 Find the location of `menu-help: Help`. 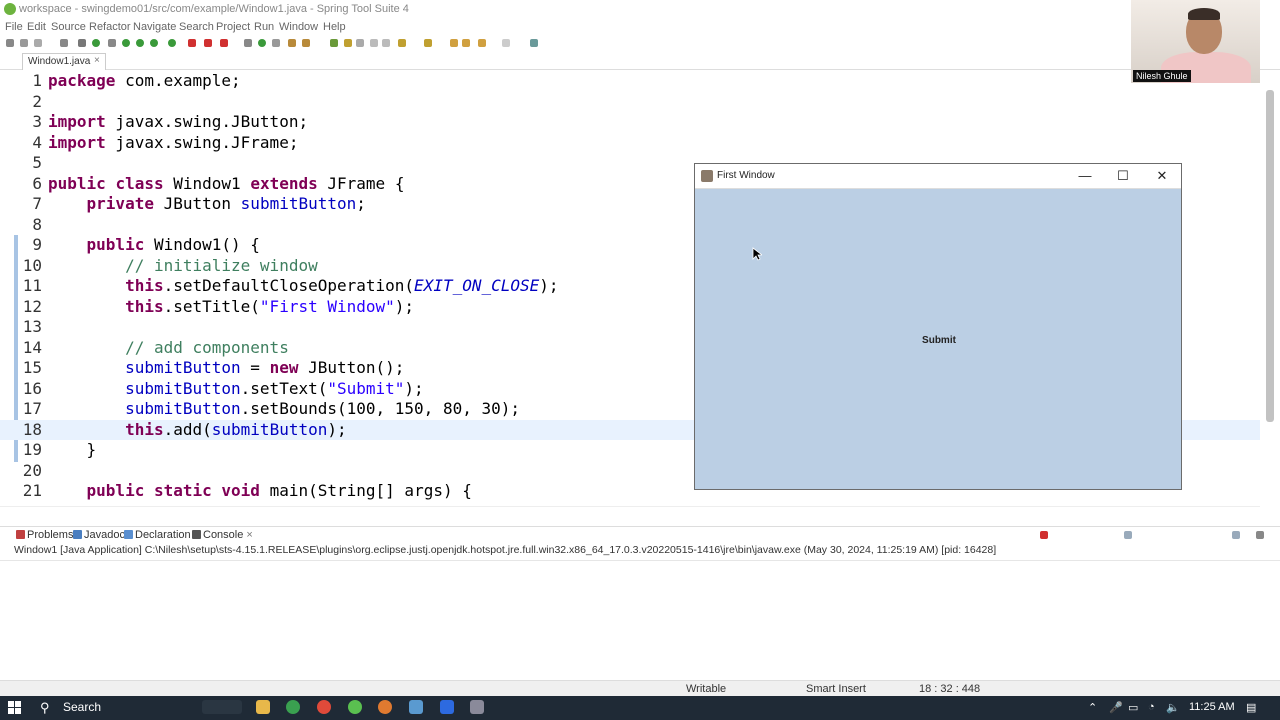

menu-help: Help is located at coordinates (334, 27).